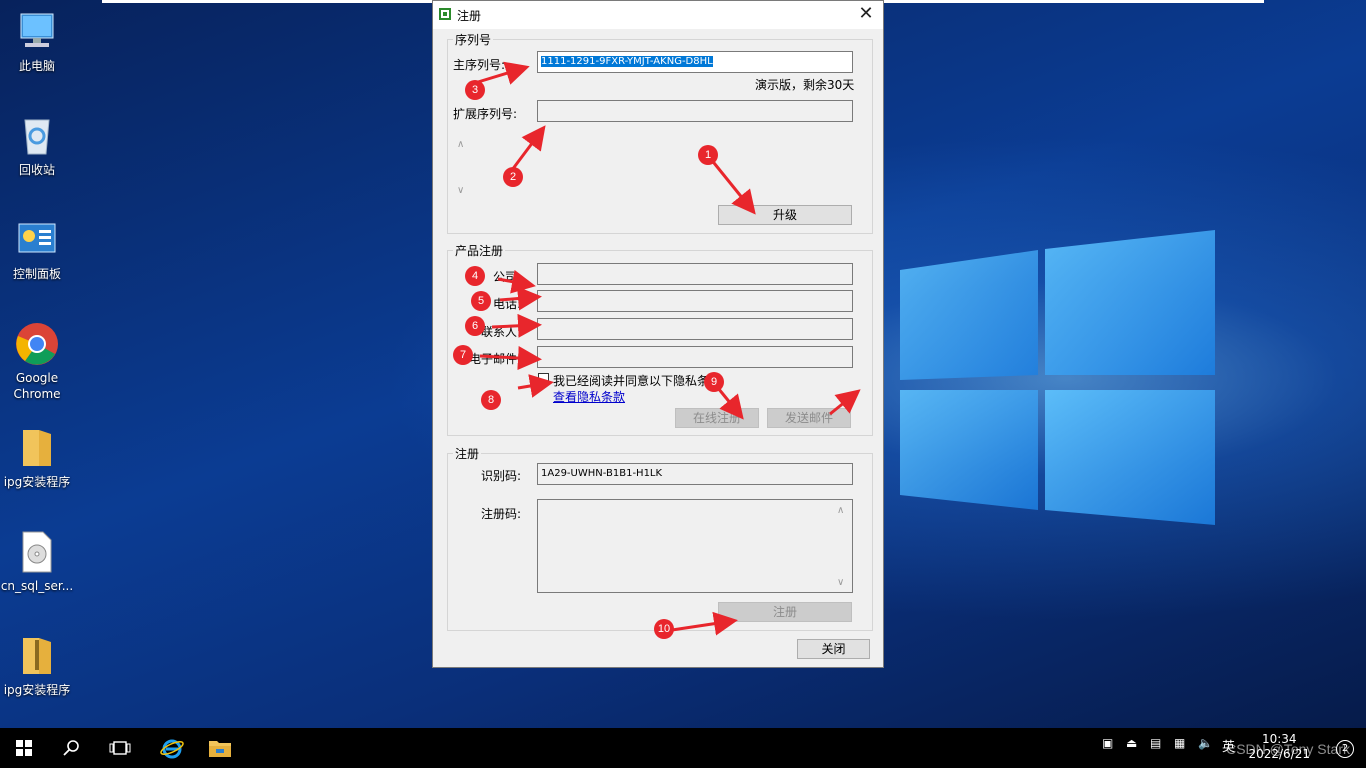 This screenshot has height=768, width=1366. Describe the element at coordinates (36, 66) in the screenshot. I see `desktop-icon-label: 此电脑` at that location.